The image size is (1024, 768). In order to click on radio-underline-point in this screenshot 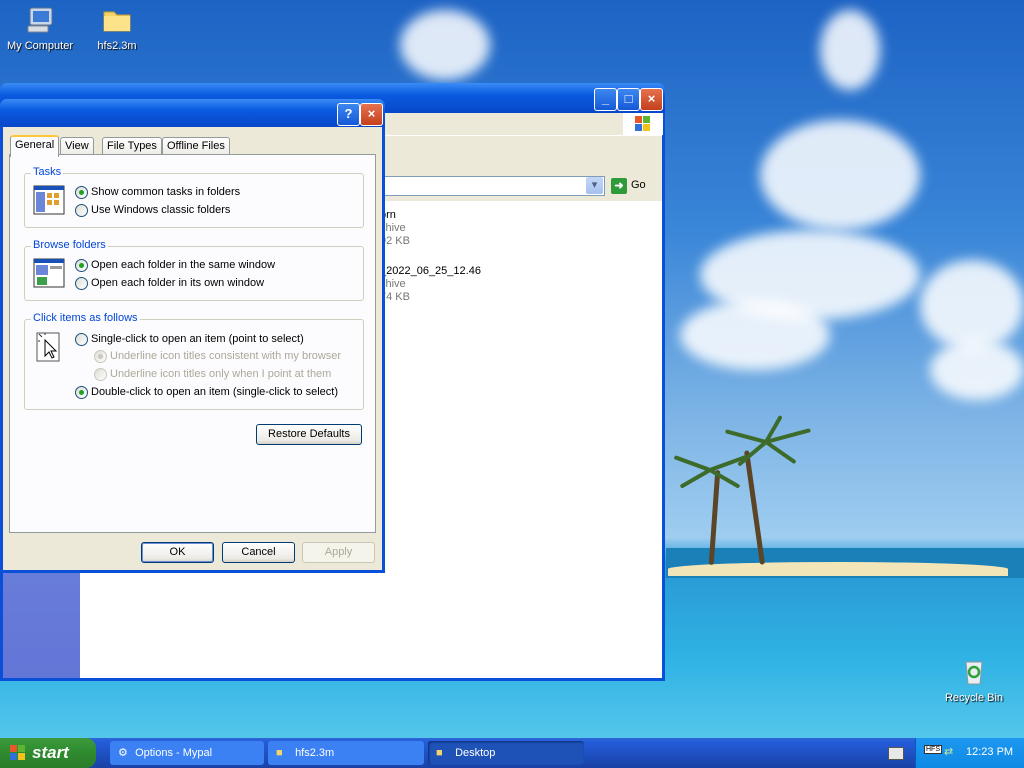, I will do `click(100, 374)`.